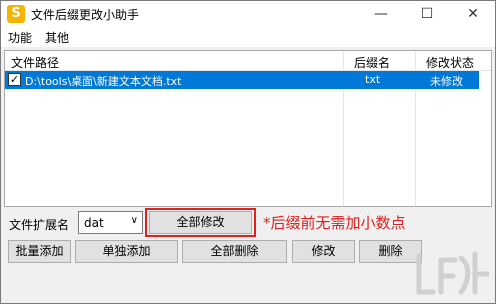 Image resolution: width=496 pixels, height=304 pixels. What do you see at coordinates (248, 14) in the screenshot?
I see `title-bar: S 文件后缀更改小助手 — ☐ ✕` at bounding box center [248, 14].